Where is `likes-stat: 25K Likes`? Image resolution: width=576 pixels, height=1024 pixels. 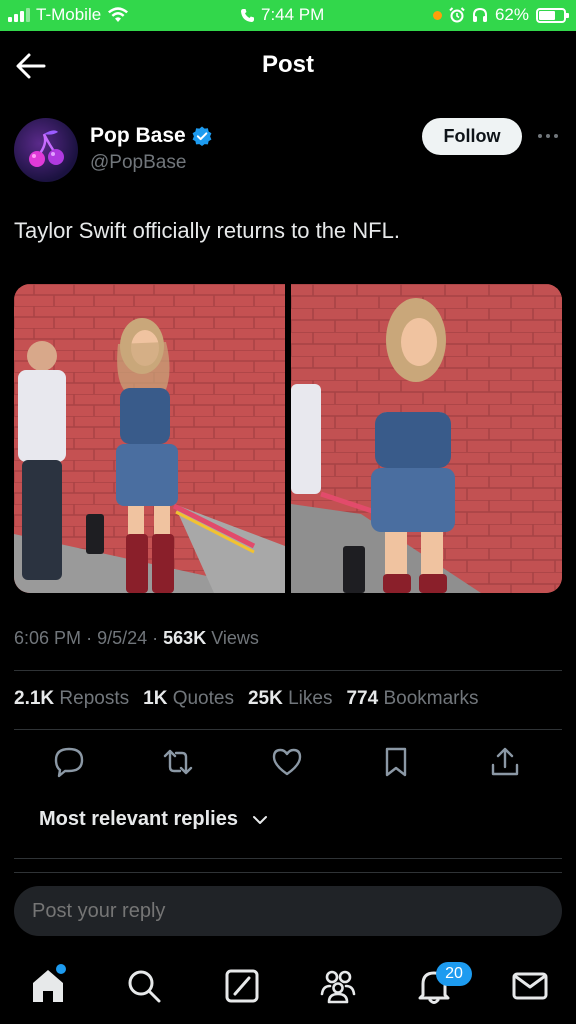
likes-stat: 25K Likes is located at coordinates (290, 699).